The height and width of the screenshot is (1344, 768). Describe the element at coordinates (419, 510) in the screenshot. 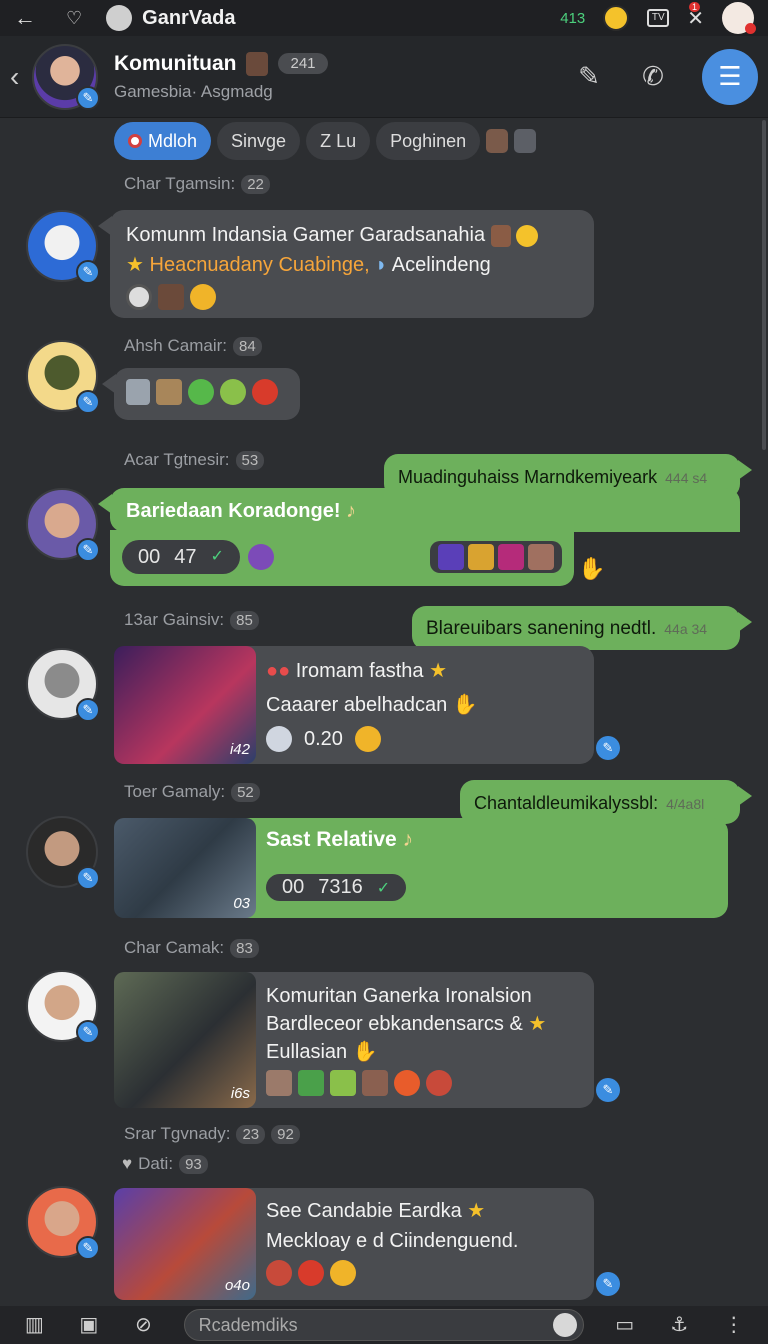

I see `message-bubble: Bariedaan Koradonge! ♪` at that location.